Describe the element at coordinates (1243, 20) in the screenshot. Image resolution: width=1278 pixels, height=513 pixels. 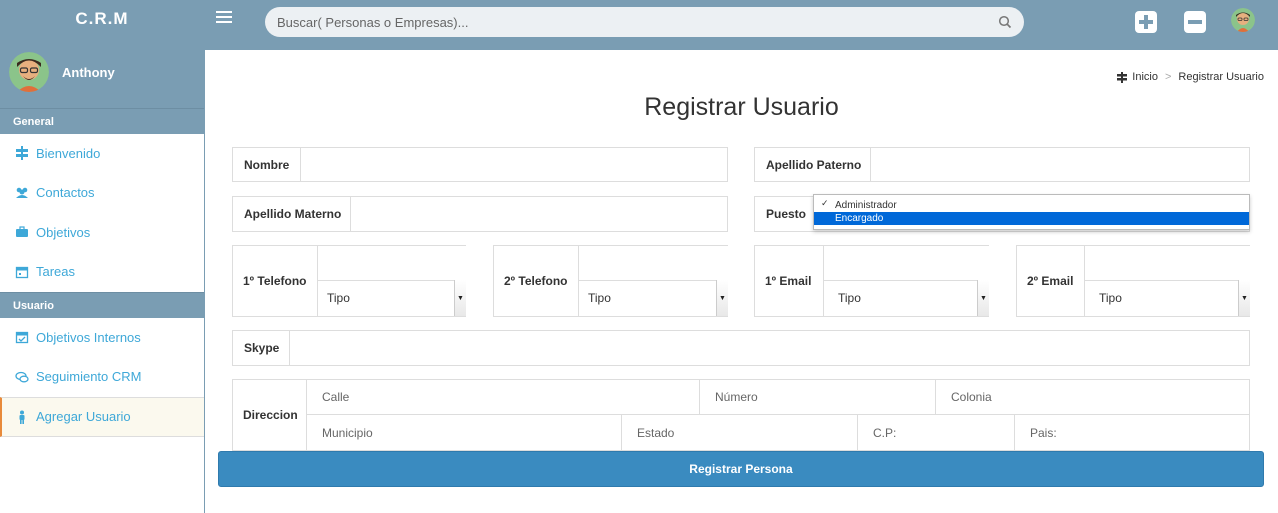
I see `user-avatar-icon` at that location.